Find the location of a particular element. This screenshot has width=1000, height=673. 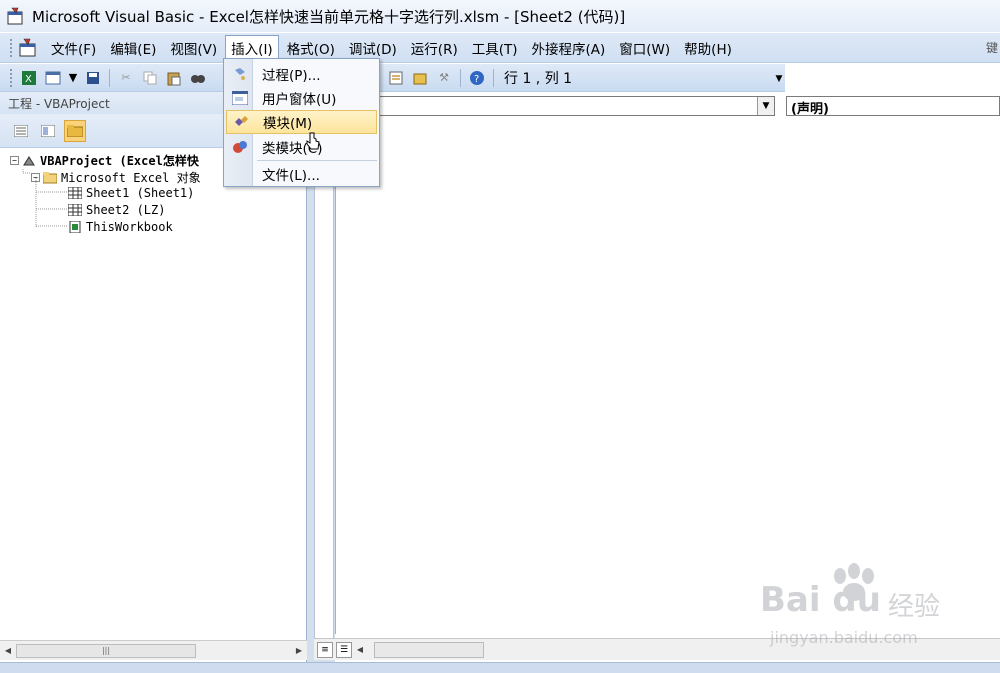

insert-class-module-item: 类模块(C) is located at coordinates (301, 147).